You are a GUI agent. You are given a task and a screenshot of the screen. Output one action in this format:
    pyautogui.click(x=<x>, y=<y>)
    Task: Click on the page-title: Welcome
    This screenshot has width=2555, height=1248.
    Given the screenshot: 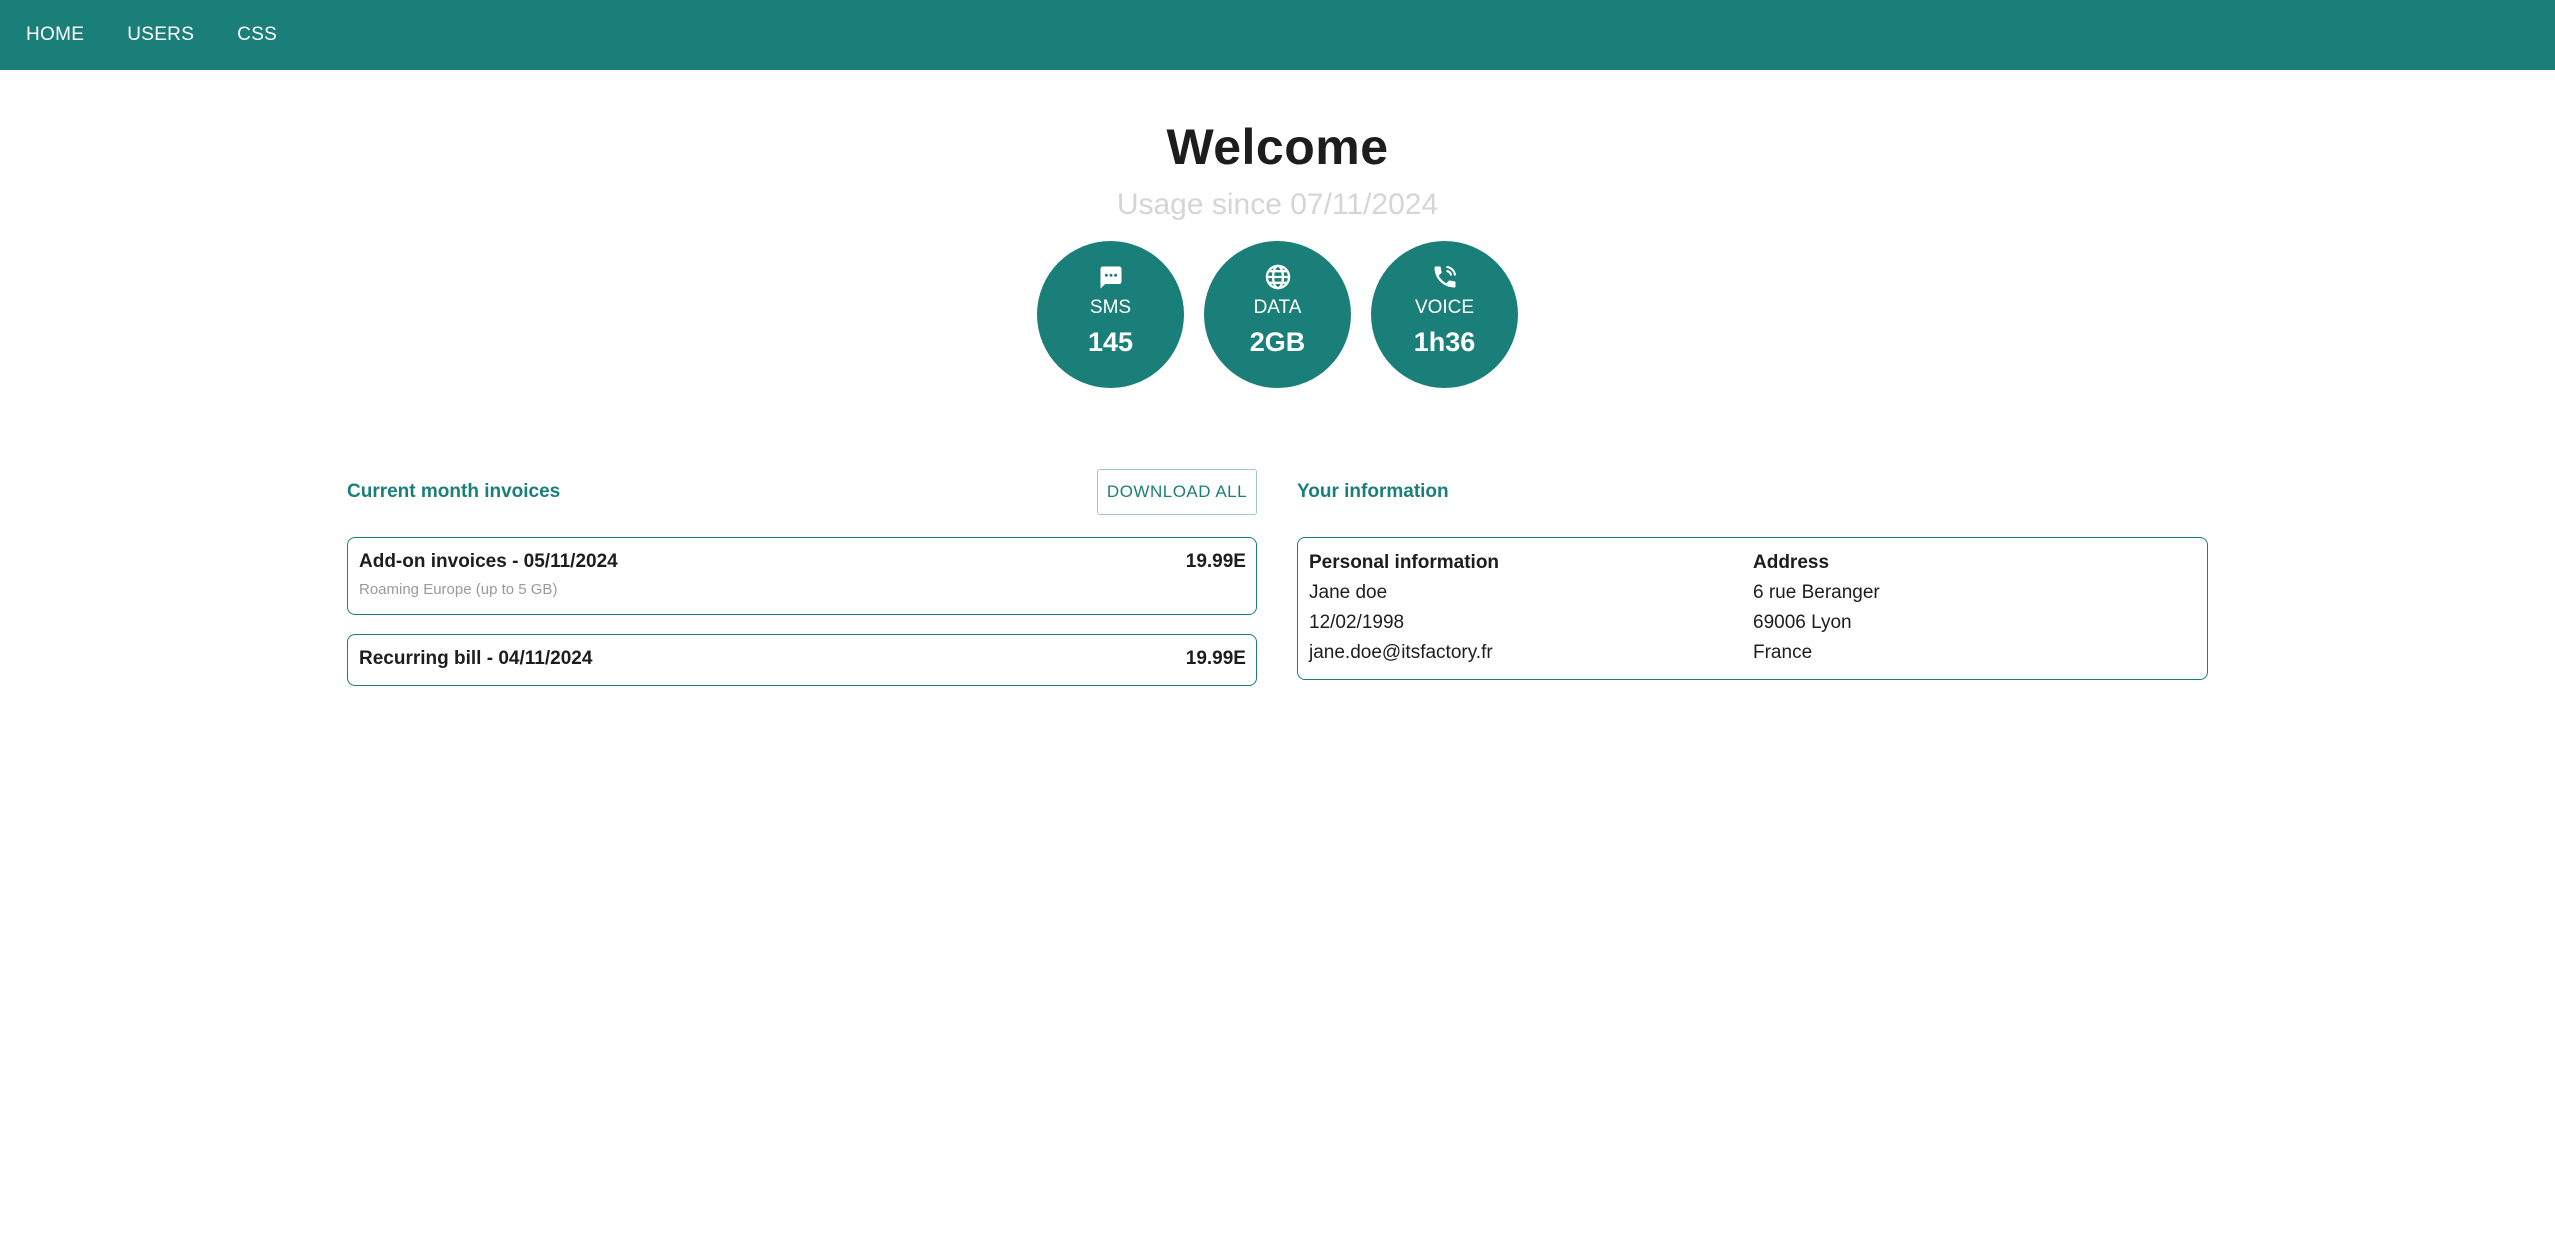 What is the action you would take?
    pyautogui.click(x=1277, y=147)
    